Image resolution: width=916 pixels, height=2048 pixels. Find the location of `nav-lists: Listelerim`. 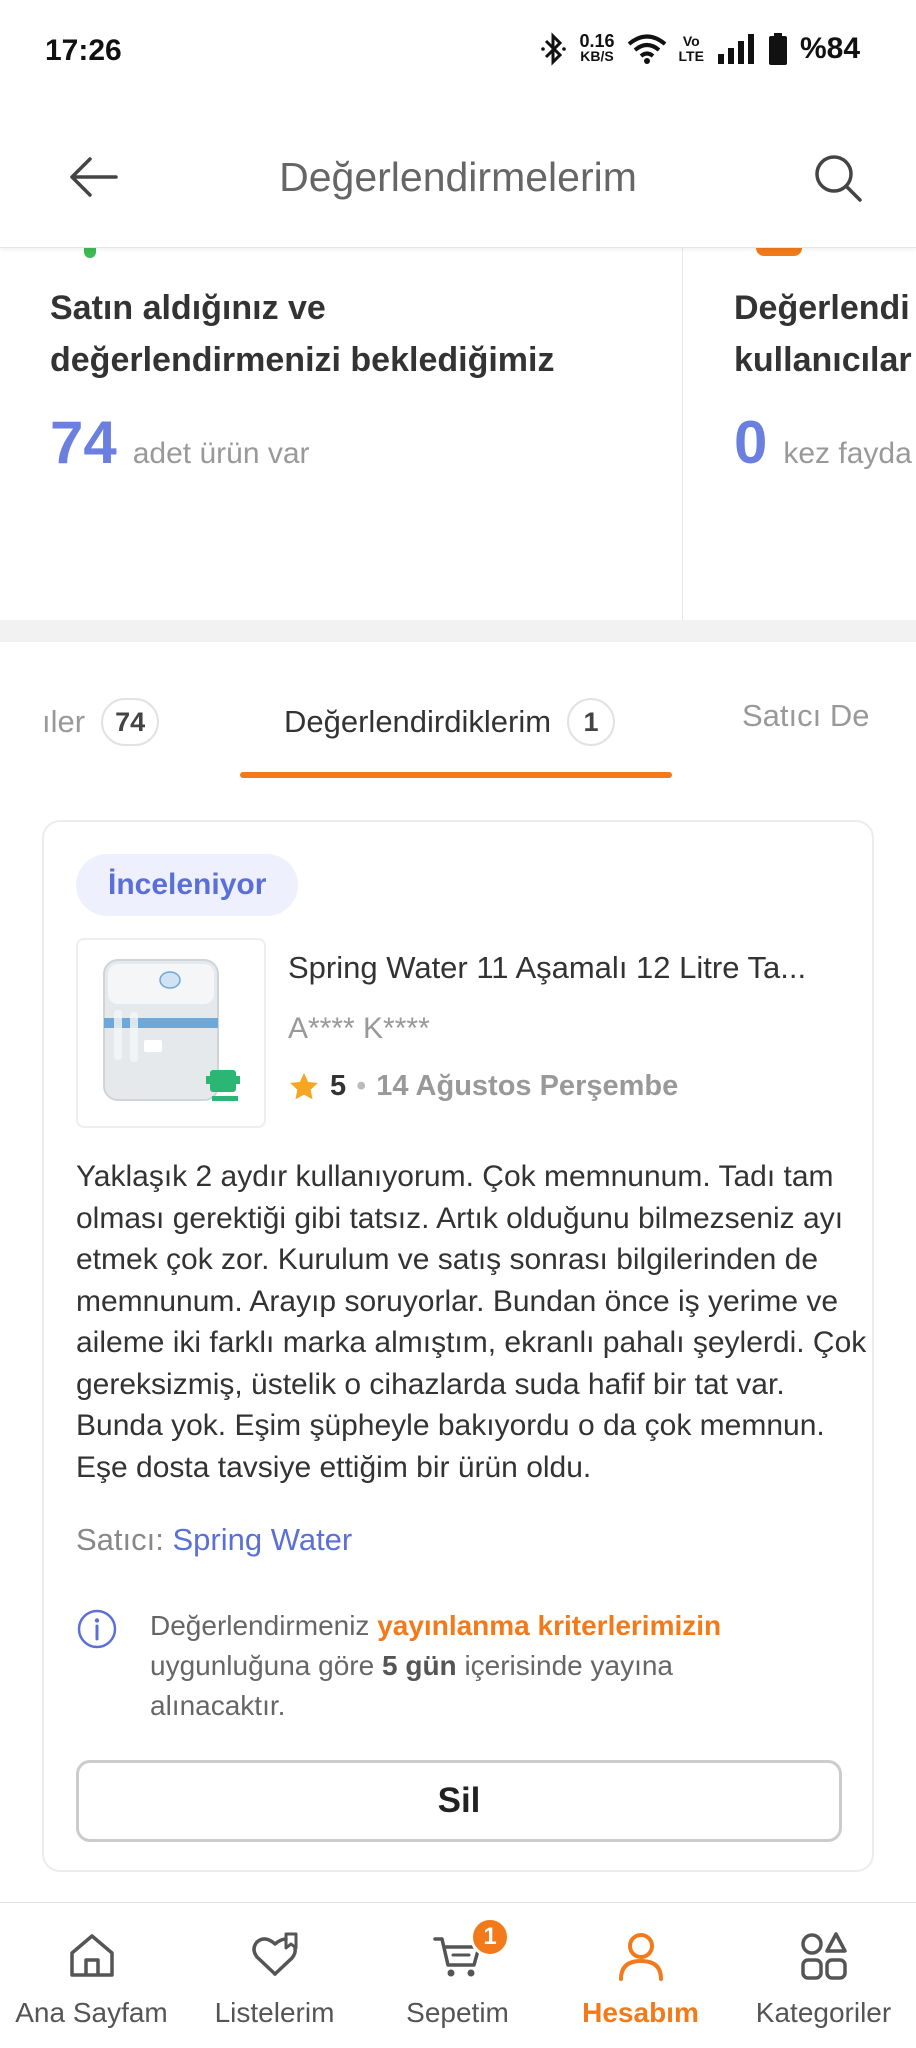

nav-lists: Listelerim is located at coordinates (274, 1975).